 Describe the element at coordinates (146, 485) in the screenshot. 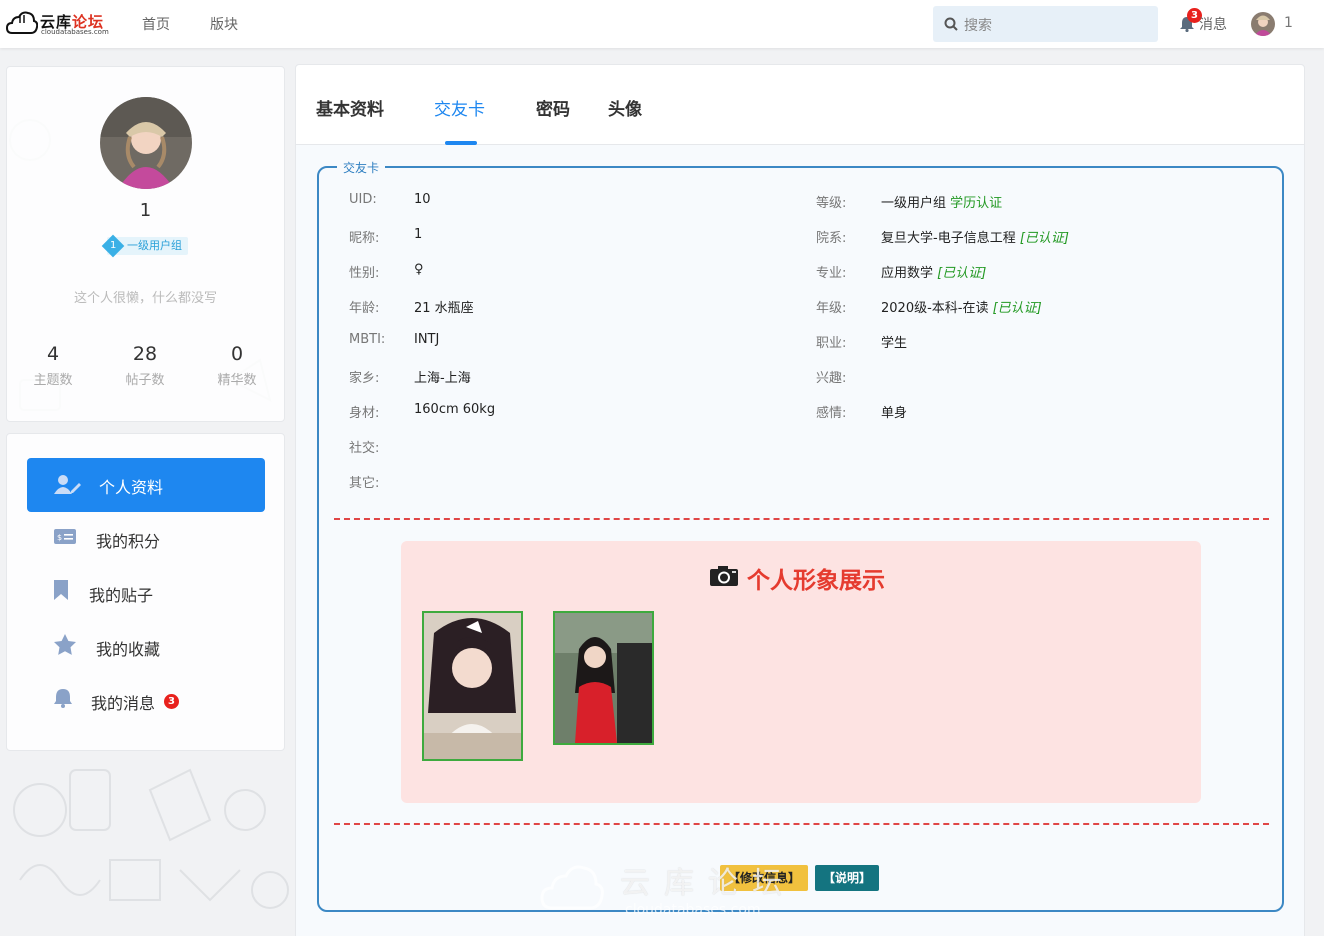

I see `menu-profile: 个人资料` at that location.